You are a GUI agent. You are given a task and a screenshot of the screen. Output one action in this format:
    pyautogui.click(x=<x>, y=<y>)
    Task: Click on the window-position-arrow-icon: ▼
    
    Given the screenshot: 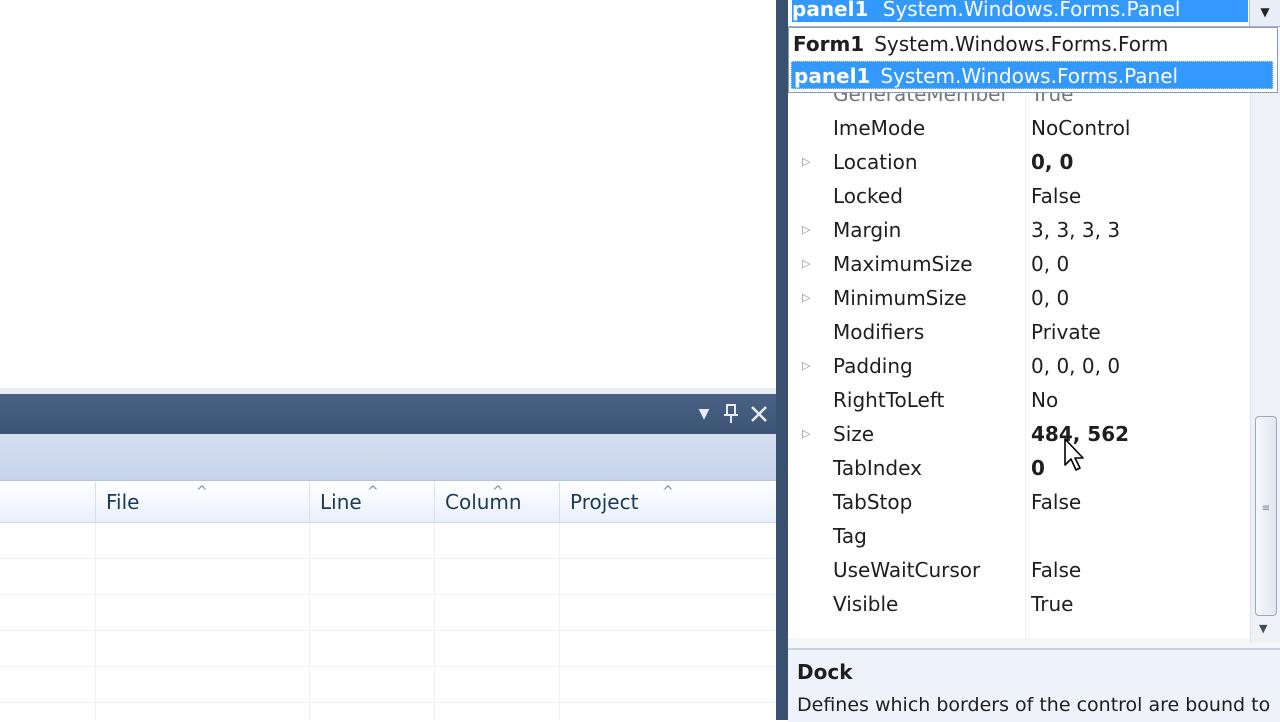 What is the action you would take?
    pyautogui.click(x=704, y=414)
    